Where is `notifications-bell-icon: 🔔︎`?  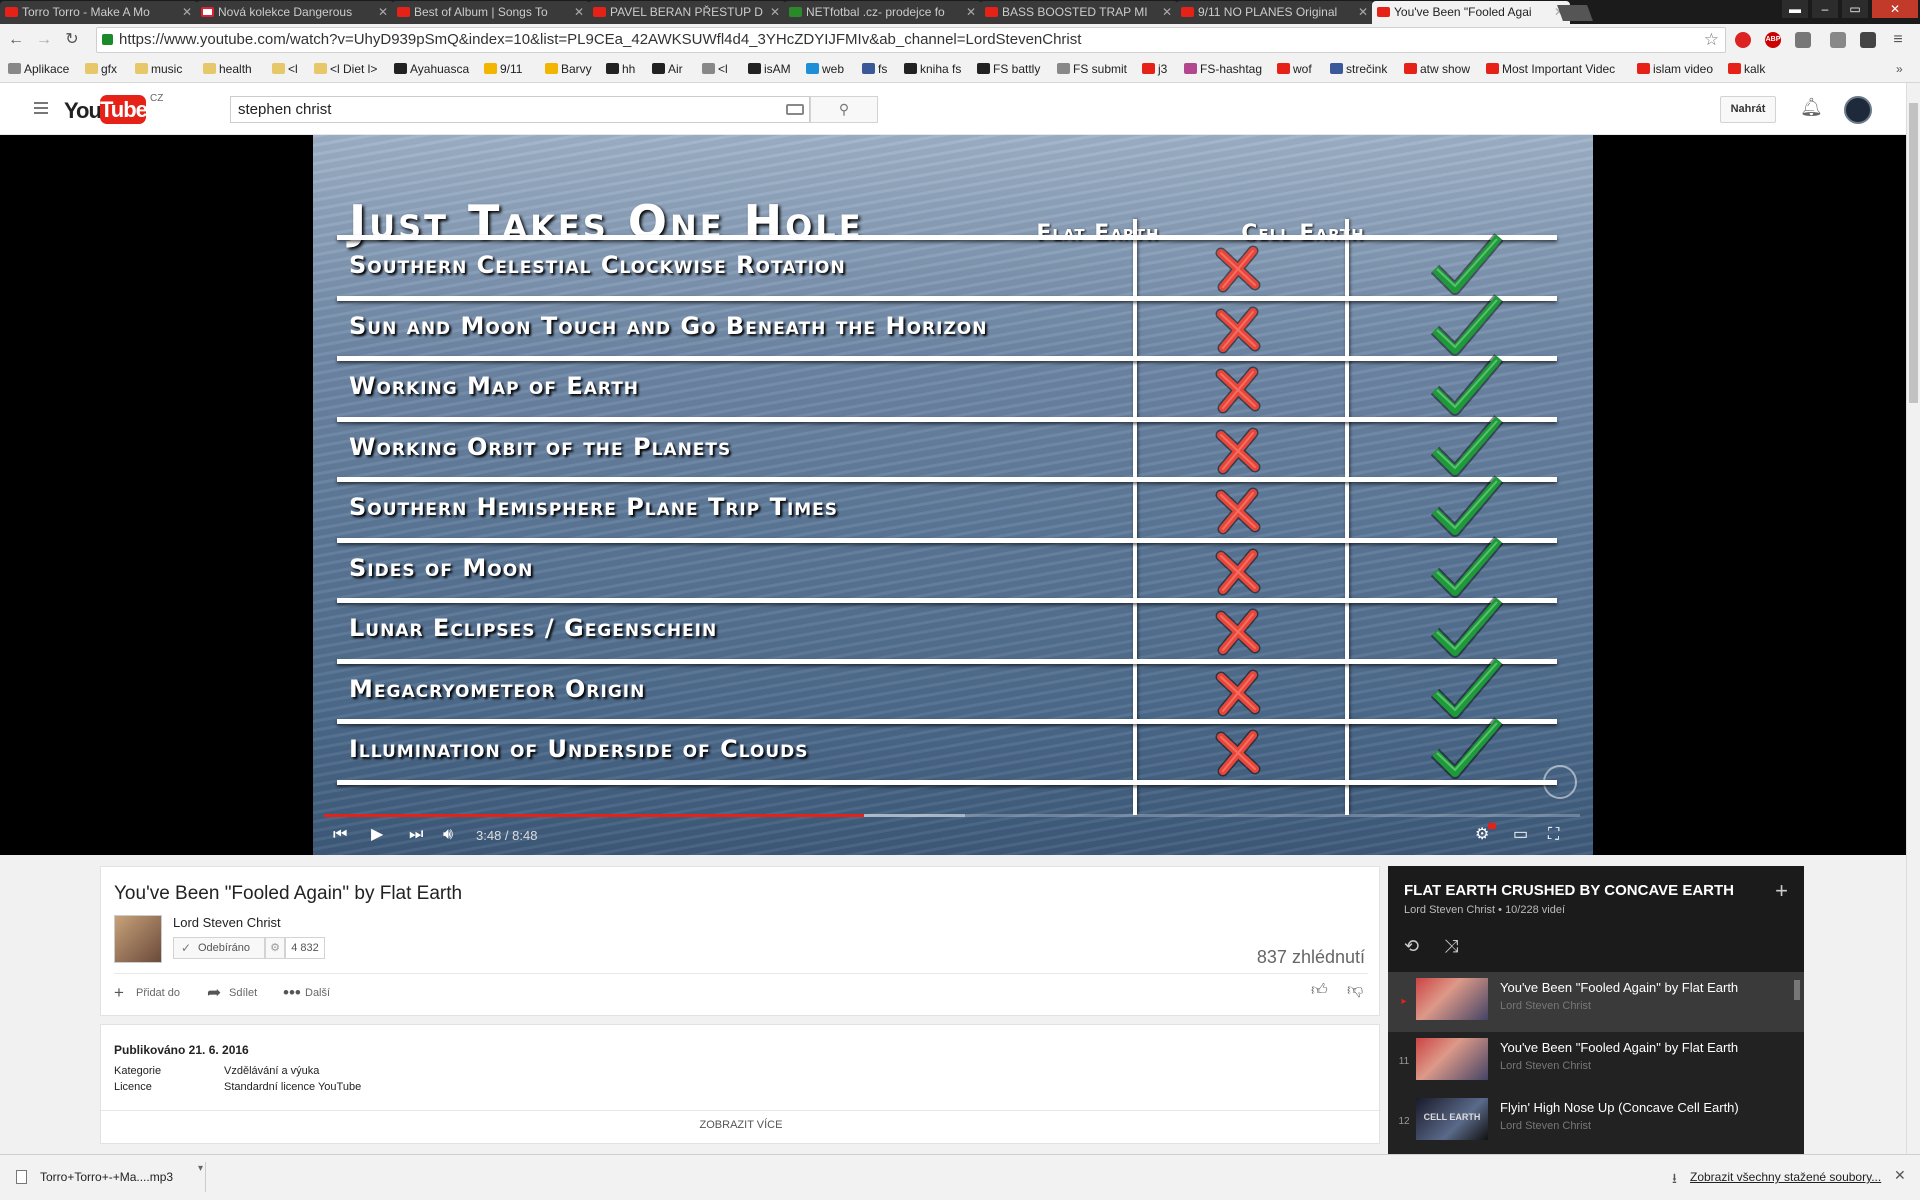
notifications-bell-icon: 🔔︎ is located at coordinates (1811, 107).